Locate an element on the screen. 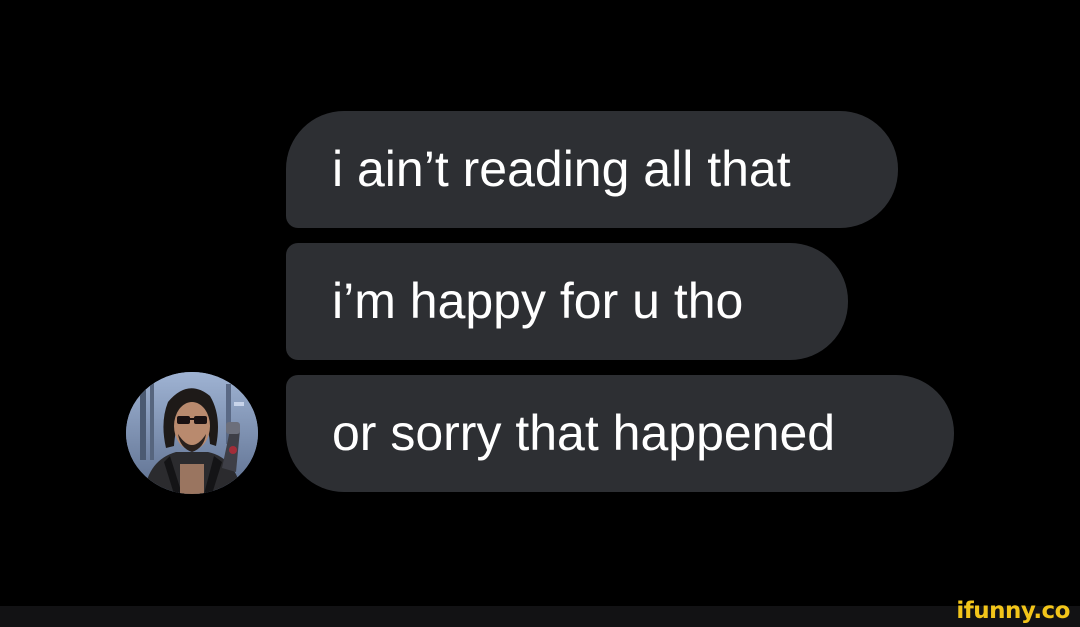 Image resolution: width=1080 pixels, height=627 pixels. message-text: i’m happy for u tho is located at coordinates (538, 301).